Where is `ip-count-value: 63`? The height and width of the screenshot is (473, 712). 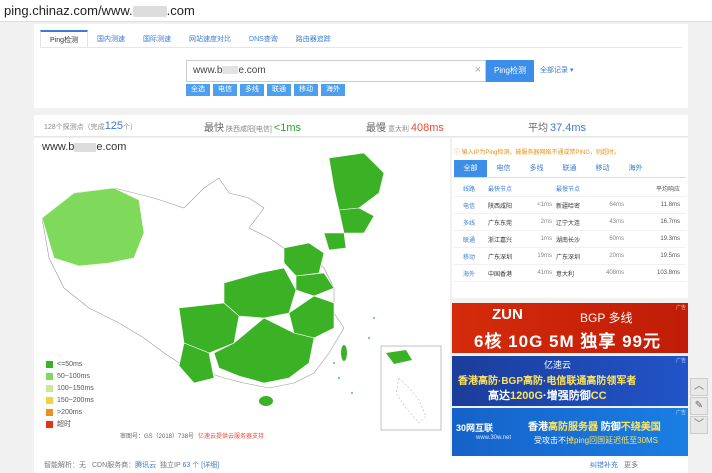 ip-count-value: 63 is located at coordinates (186, 465).